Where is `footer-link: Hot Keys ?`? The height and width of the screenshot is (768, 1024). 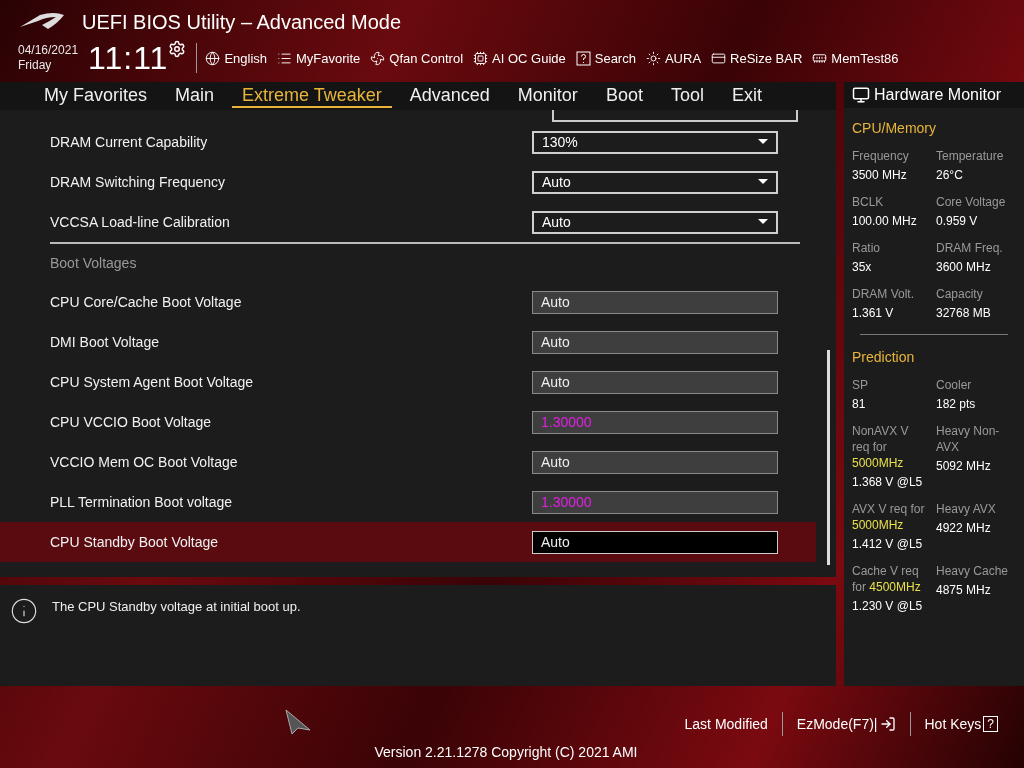
footer-link: Hot Keys ? is located at coordinates (961, 724).